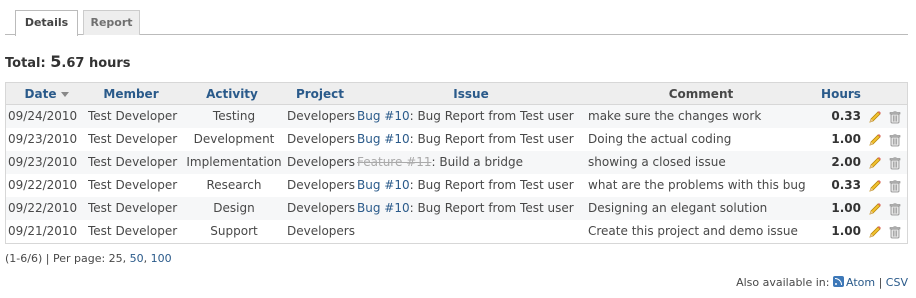  What do you see at coordinates (320, 93) in the screenshot?
I see `column-header-project: Project` at bounding box center [320, 93].